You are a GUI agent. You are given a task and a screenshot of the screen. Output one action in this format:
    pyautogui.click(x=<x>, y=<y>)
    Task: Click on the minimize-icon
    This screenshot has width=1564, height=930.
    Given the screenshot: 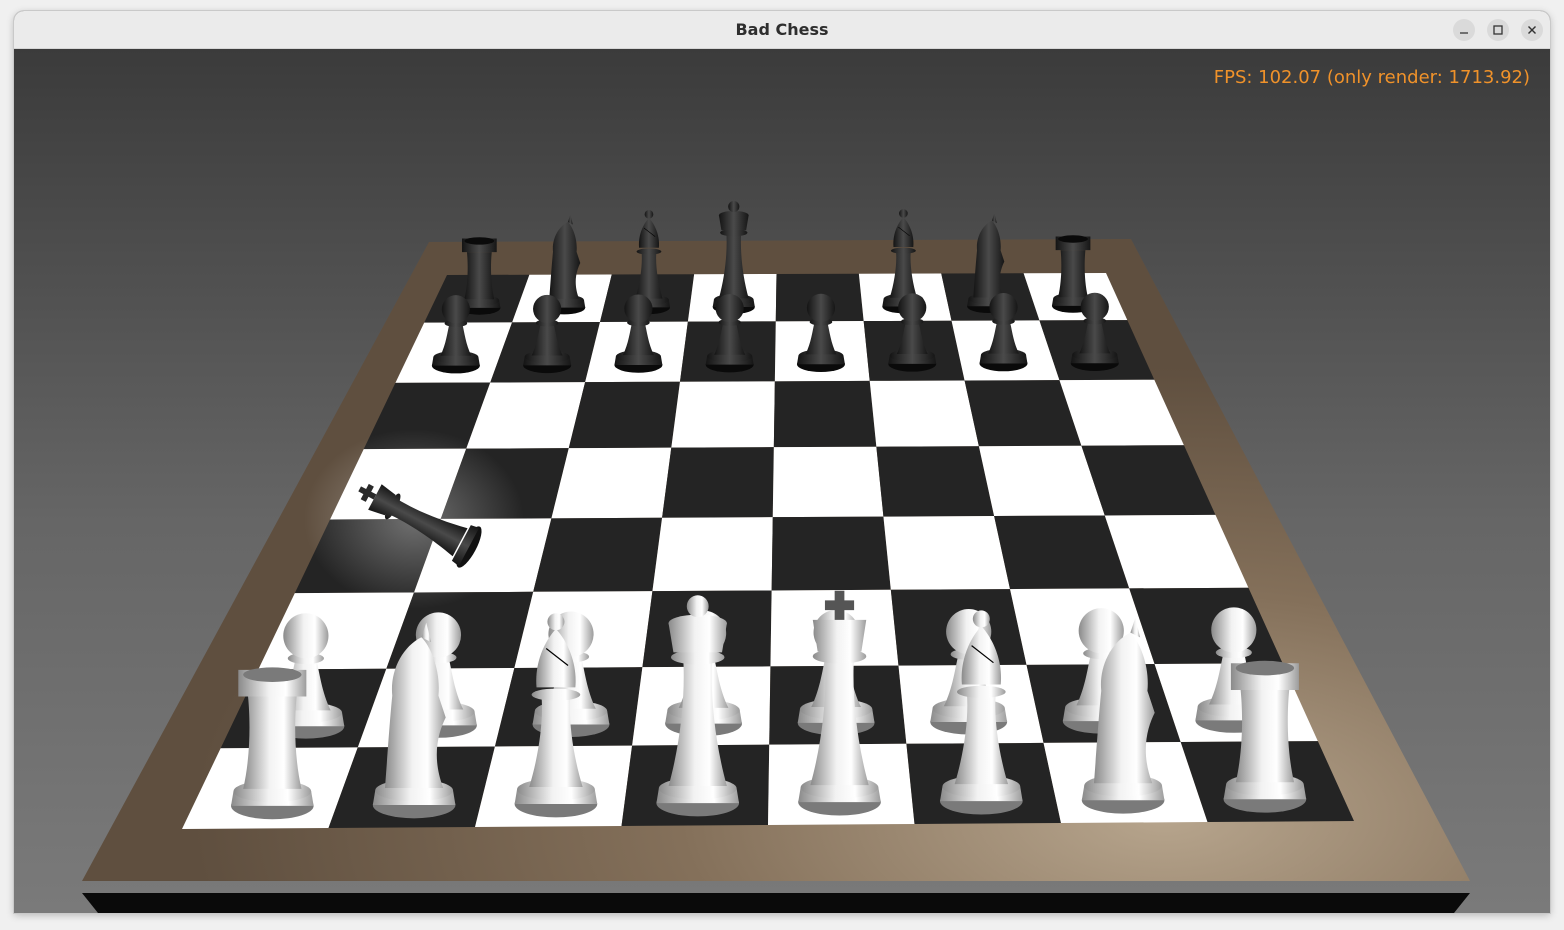 What is the action you would take?
    pyautogui.click(x=1464, y=33)
    